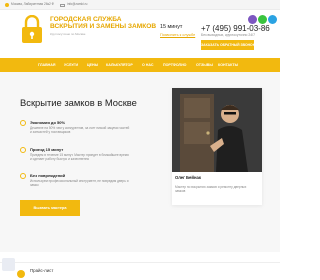 The image size is (320, 280). Describe the element at coordinates (33, 4) in the screenshot. I see `address-text: Москва, Лабиринтная 26к2 Ф` at that location.